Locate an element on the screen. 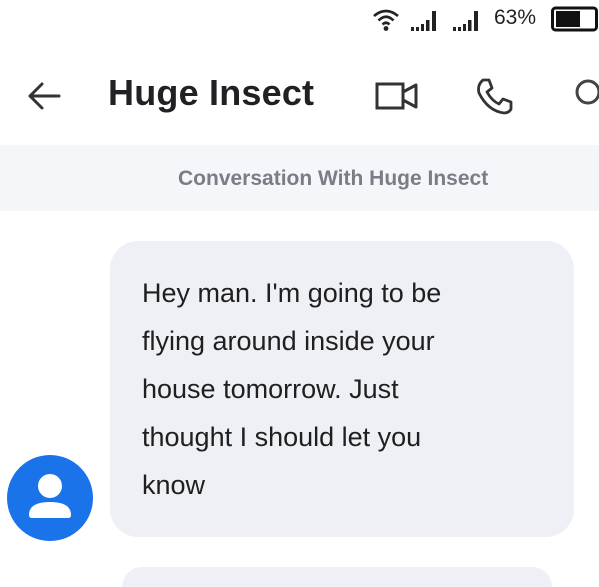 The height and width of the screenshot is (587, 599). search-icon is located at coordinates (584, 95).